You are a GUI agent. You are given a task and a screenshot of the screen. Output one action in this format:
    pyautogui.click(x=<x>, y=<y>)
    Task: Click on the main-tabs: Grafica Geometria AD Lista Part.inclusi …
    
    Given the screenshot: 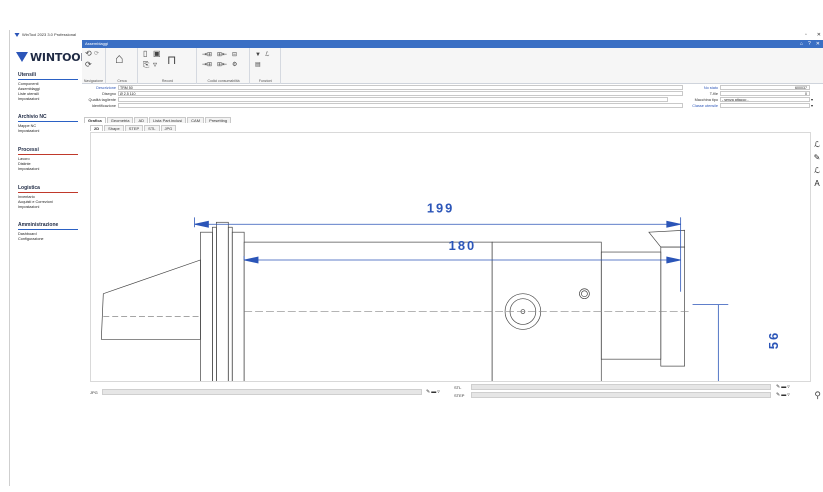 What is the action you would take?
    pyautogui.click(x=158, y=120)
    